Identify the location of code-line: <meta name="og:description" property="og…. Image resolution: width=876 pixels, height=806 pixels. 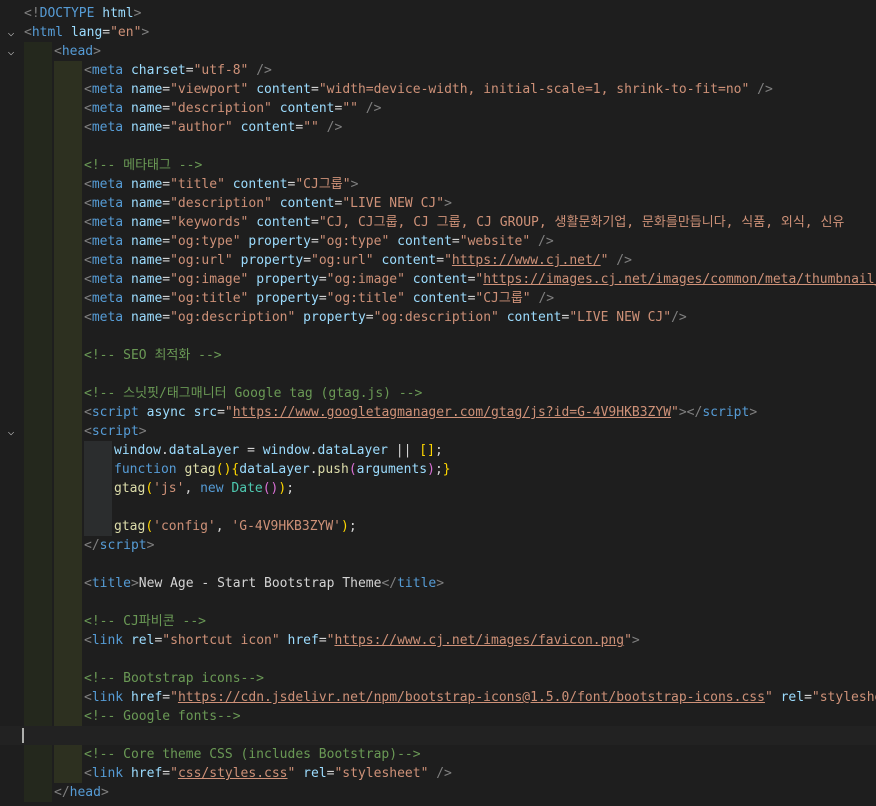
(438, 317).